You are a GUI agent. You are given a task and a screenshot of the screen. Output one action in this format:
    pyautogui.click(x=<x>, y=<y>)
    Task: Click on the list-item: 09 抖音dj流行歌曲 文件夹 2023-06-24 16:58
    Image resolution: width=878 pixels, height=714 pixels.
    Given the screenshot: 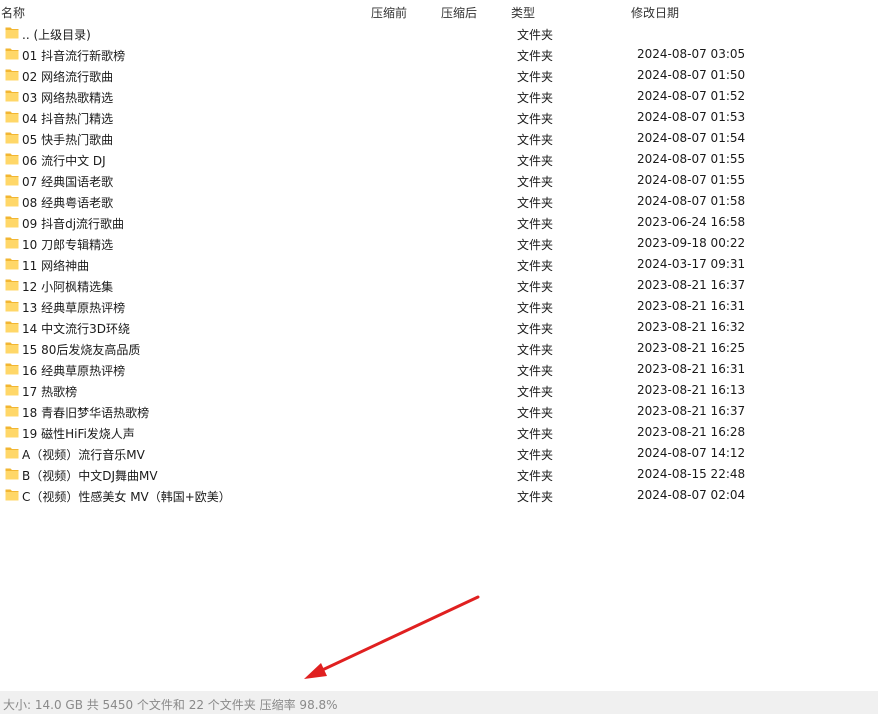 What is the action you would take?
    pyautogui.click(x=439, y=222)
    